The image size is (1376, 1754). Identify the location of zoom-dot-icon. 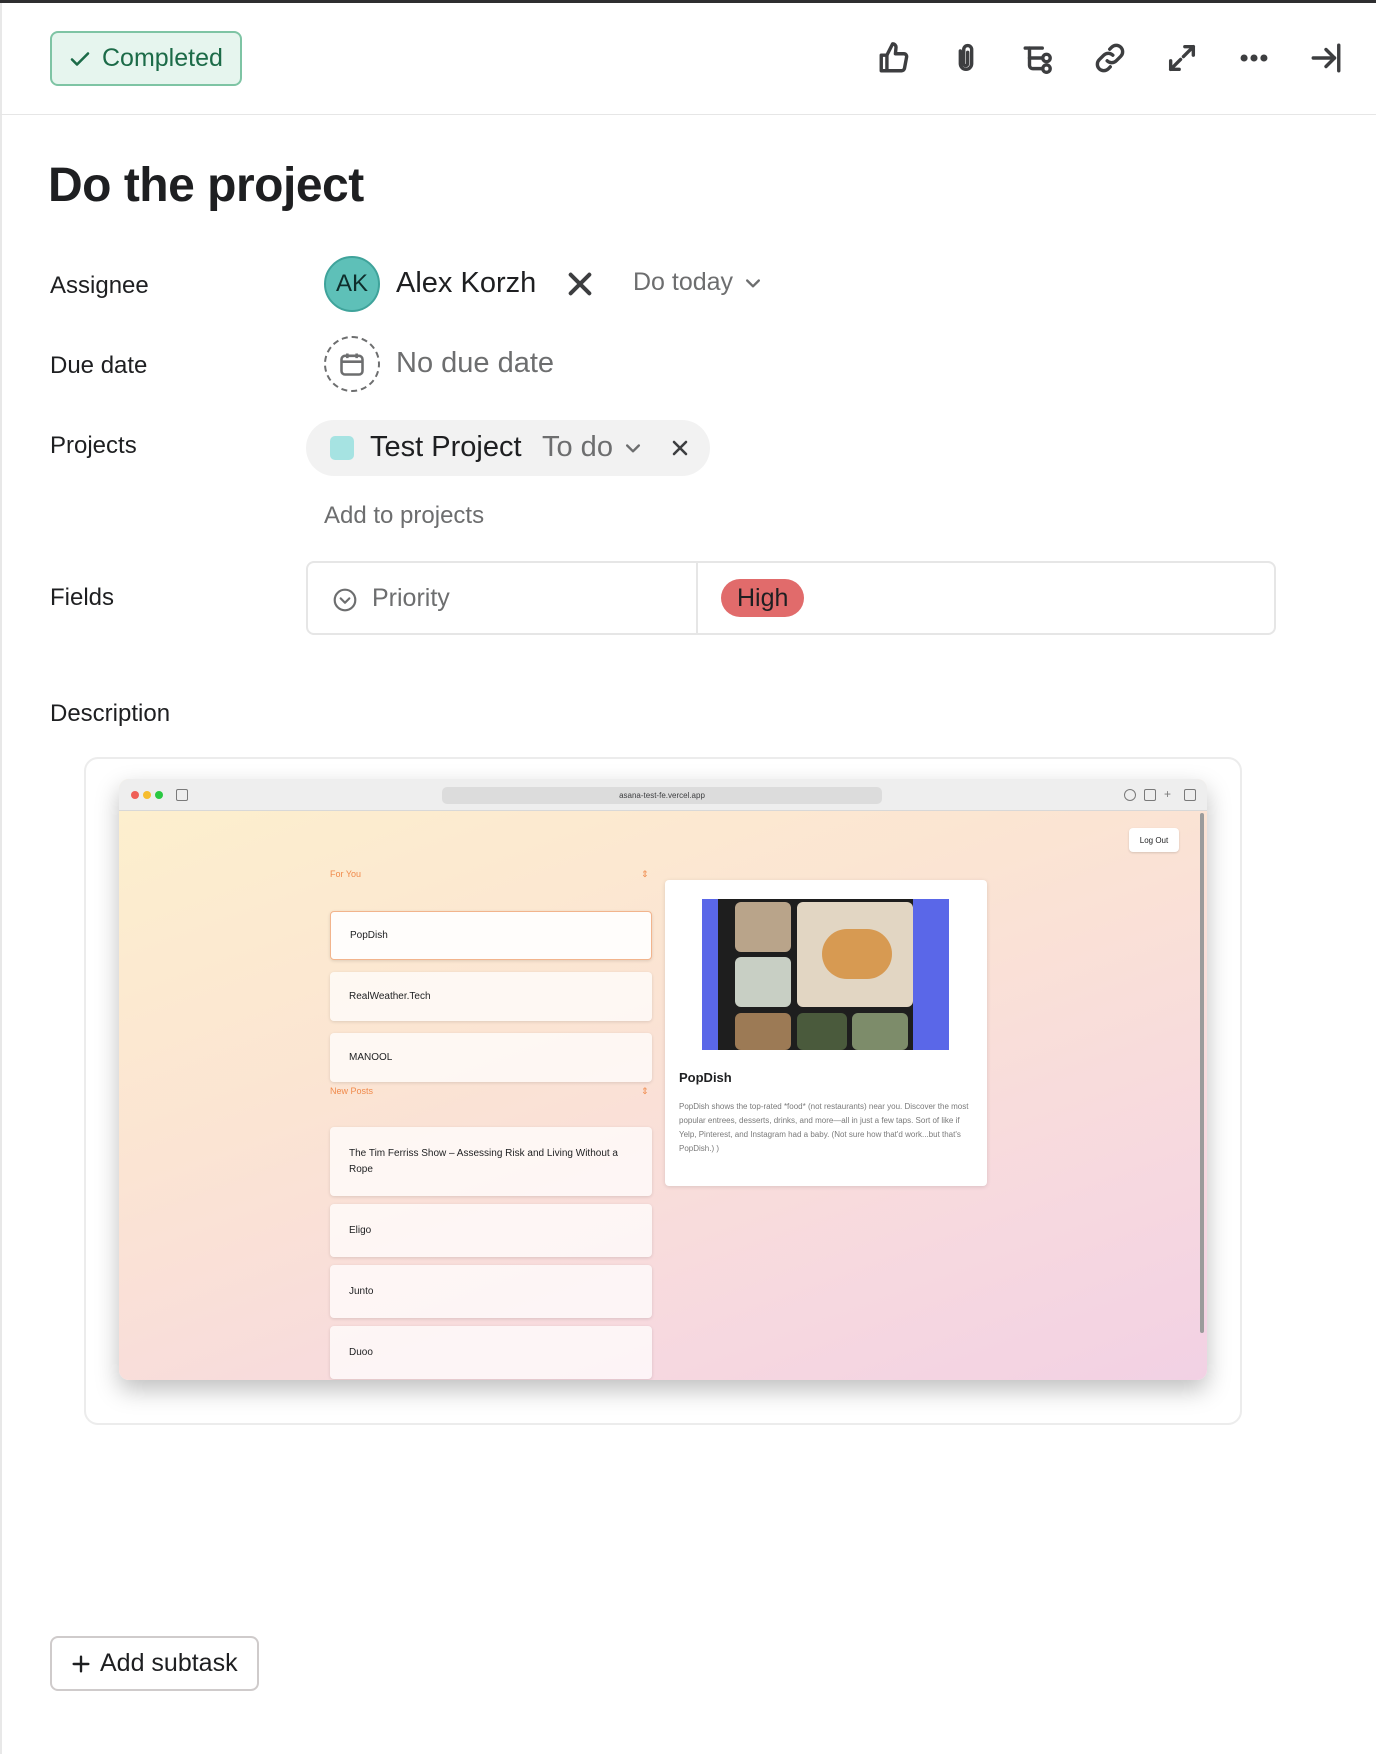
(159, 795).